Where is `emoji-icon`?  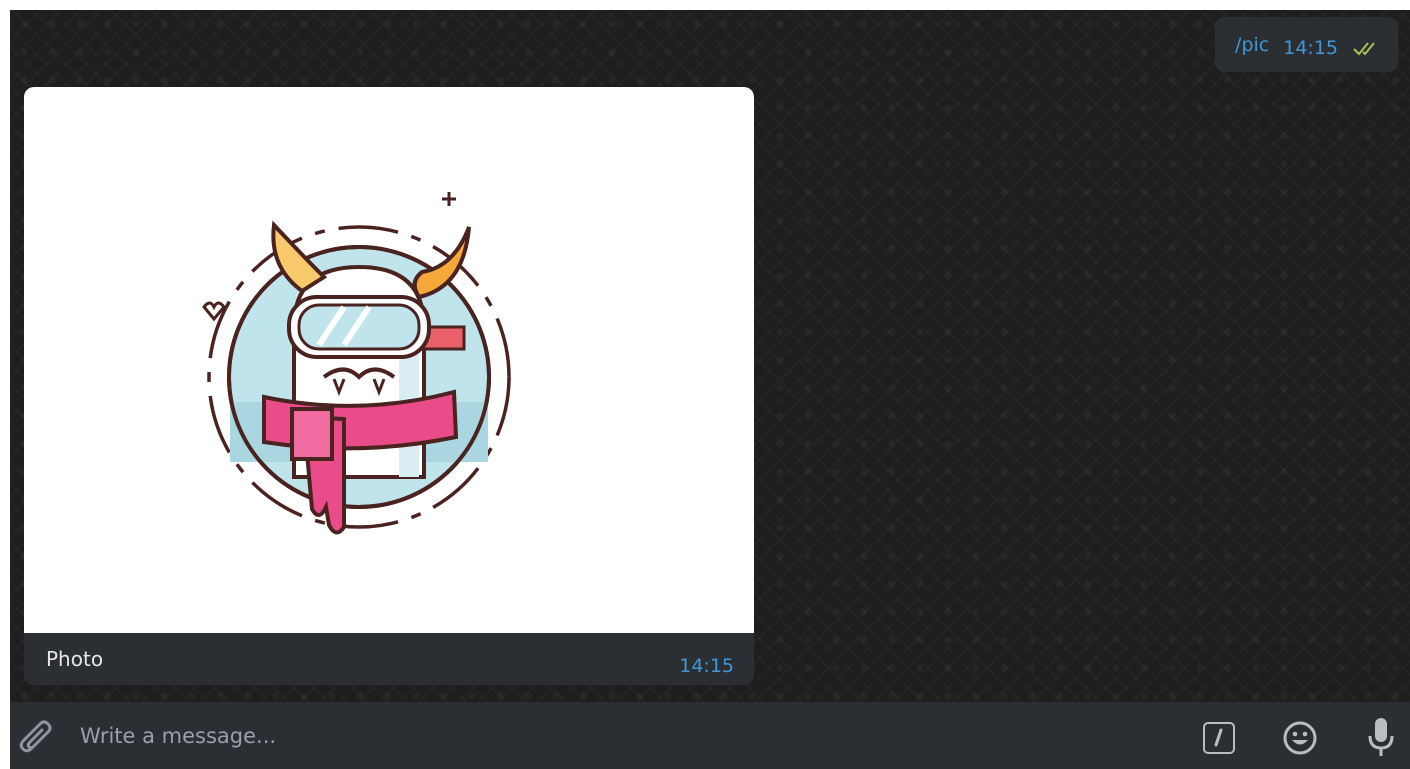
emoji-icon is located at coordinates (1300, 738).